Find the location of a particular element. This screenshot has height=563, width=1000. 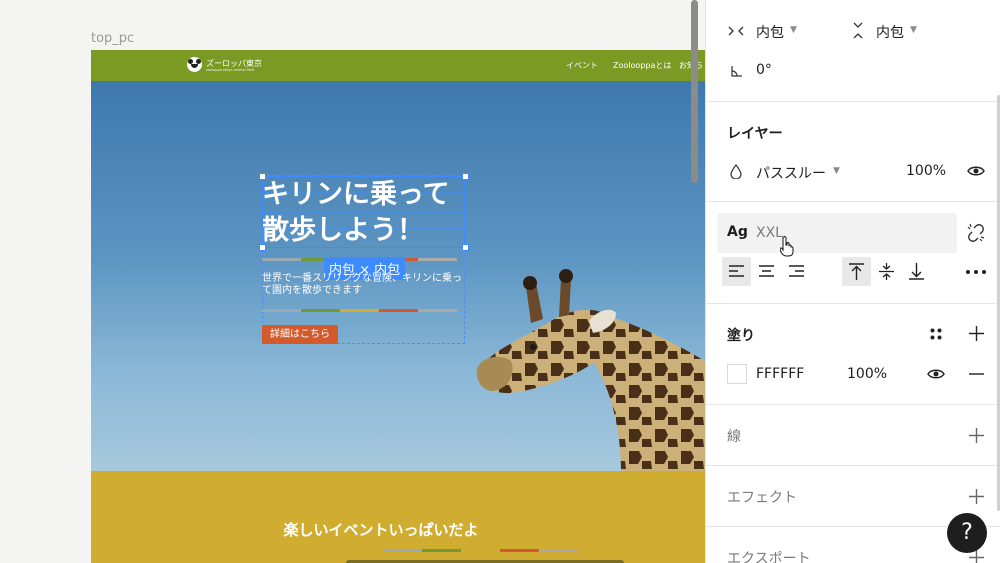

effect-section-title: エフェクト is located at coordinates (762, 497).